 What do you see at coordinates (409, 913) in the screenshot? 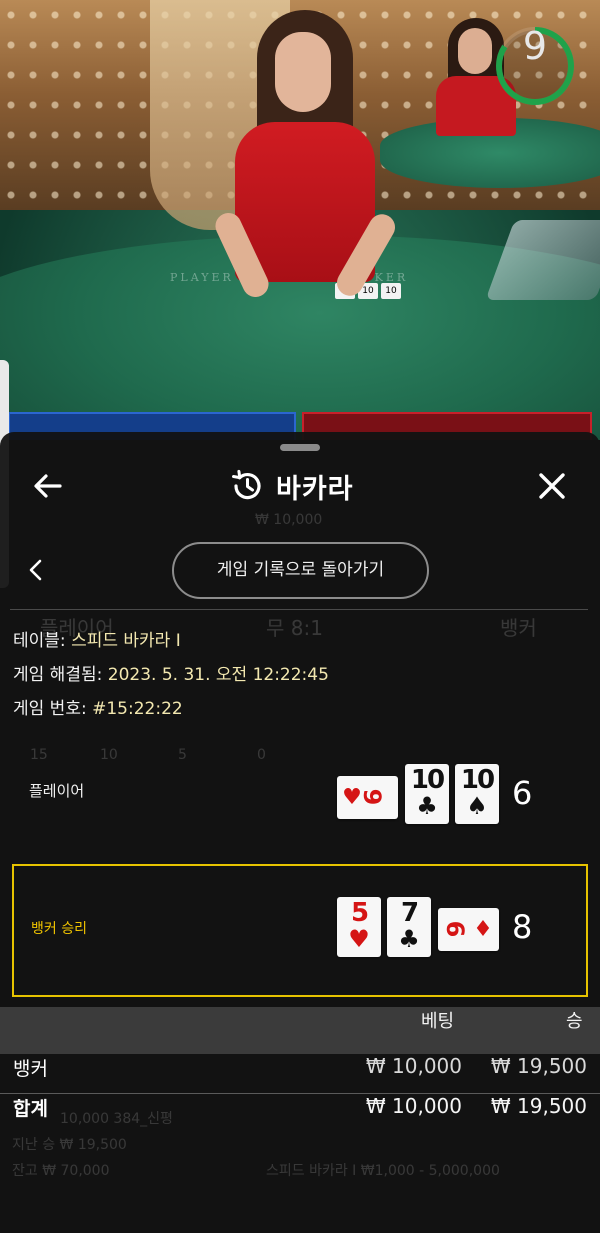
I see `card-rank: 7` at bounding box center [409, 913].